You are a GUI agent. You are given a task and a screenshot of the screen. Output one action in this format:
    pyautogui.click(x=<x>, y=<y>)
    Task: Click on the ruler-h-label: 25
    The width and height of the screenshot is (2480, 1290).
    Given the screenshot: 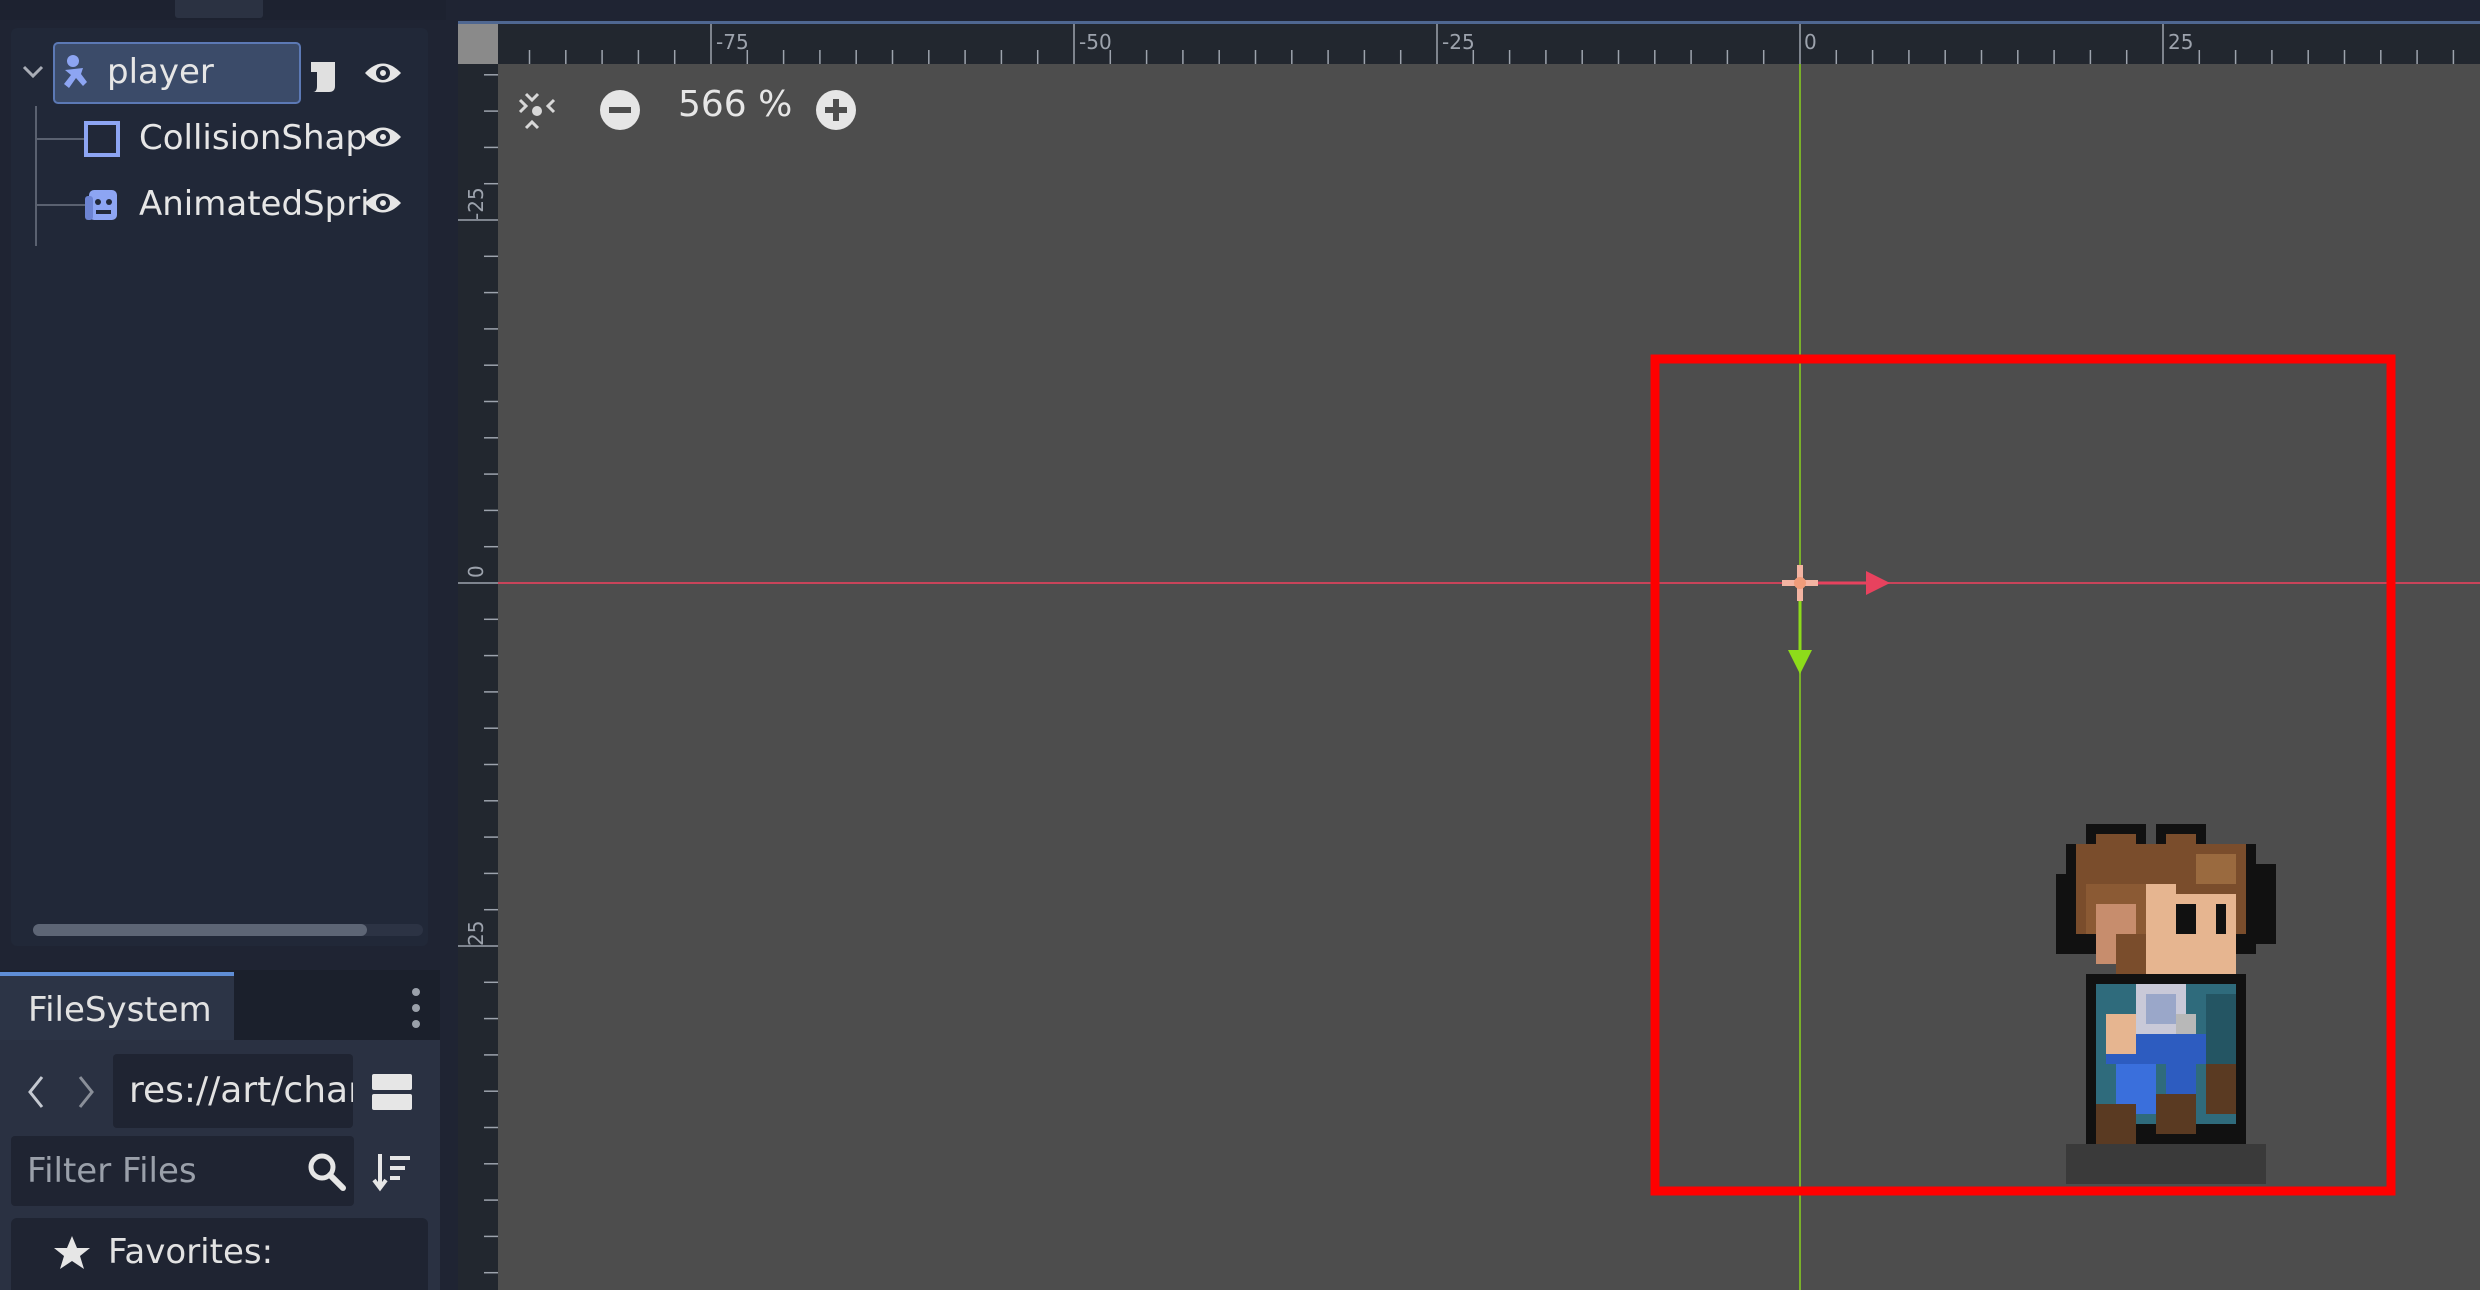 What is the action you would take?
    pyautogui.click(x=2181, y=42)
    